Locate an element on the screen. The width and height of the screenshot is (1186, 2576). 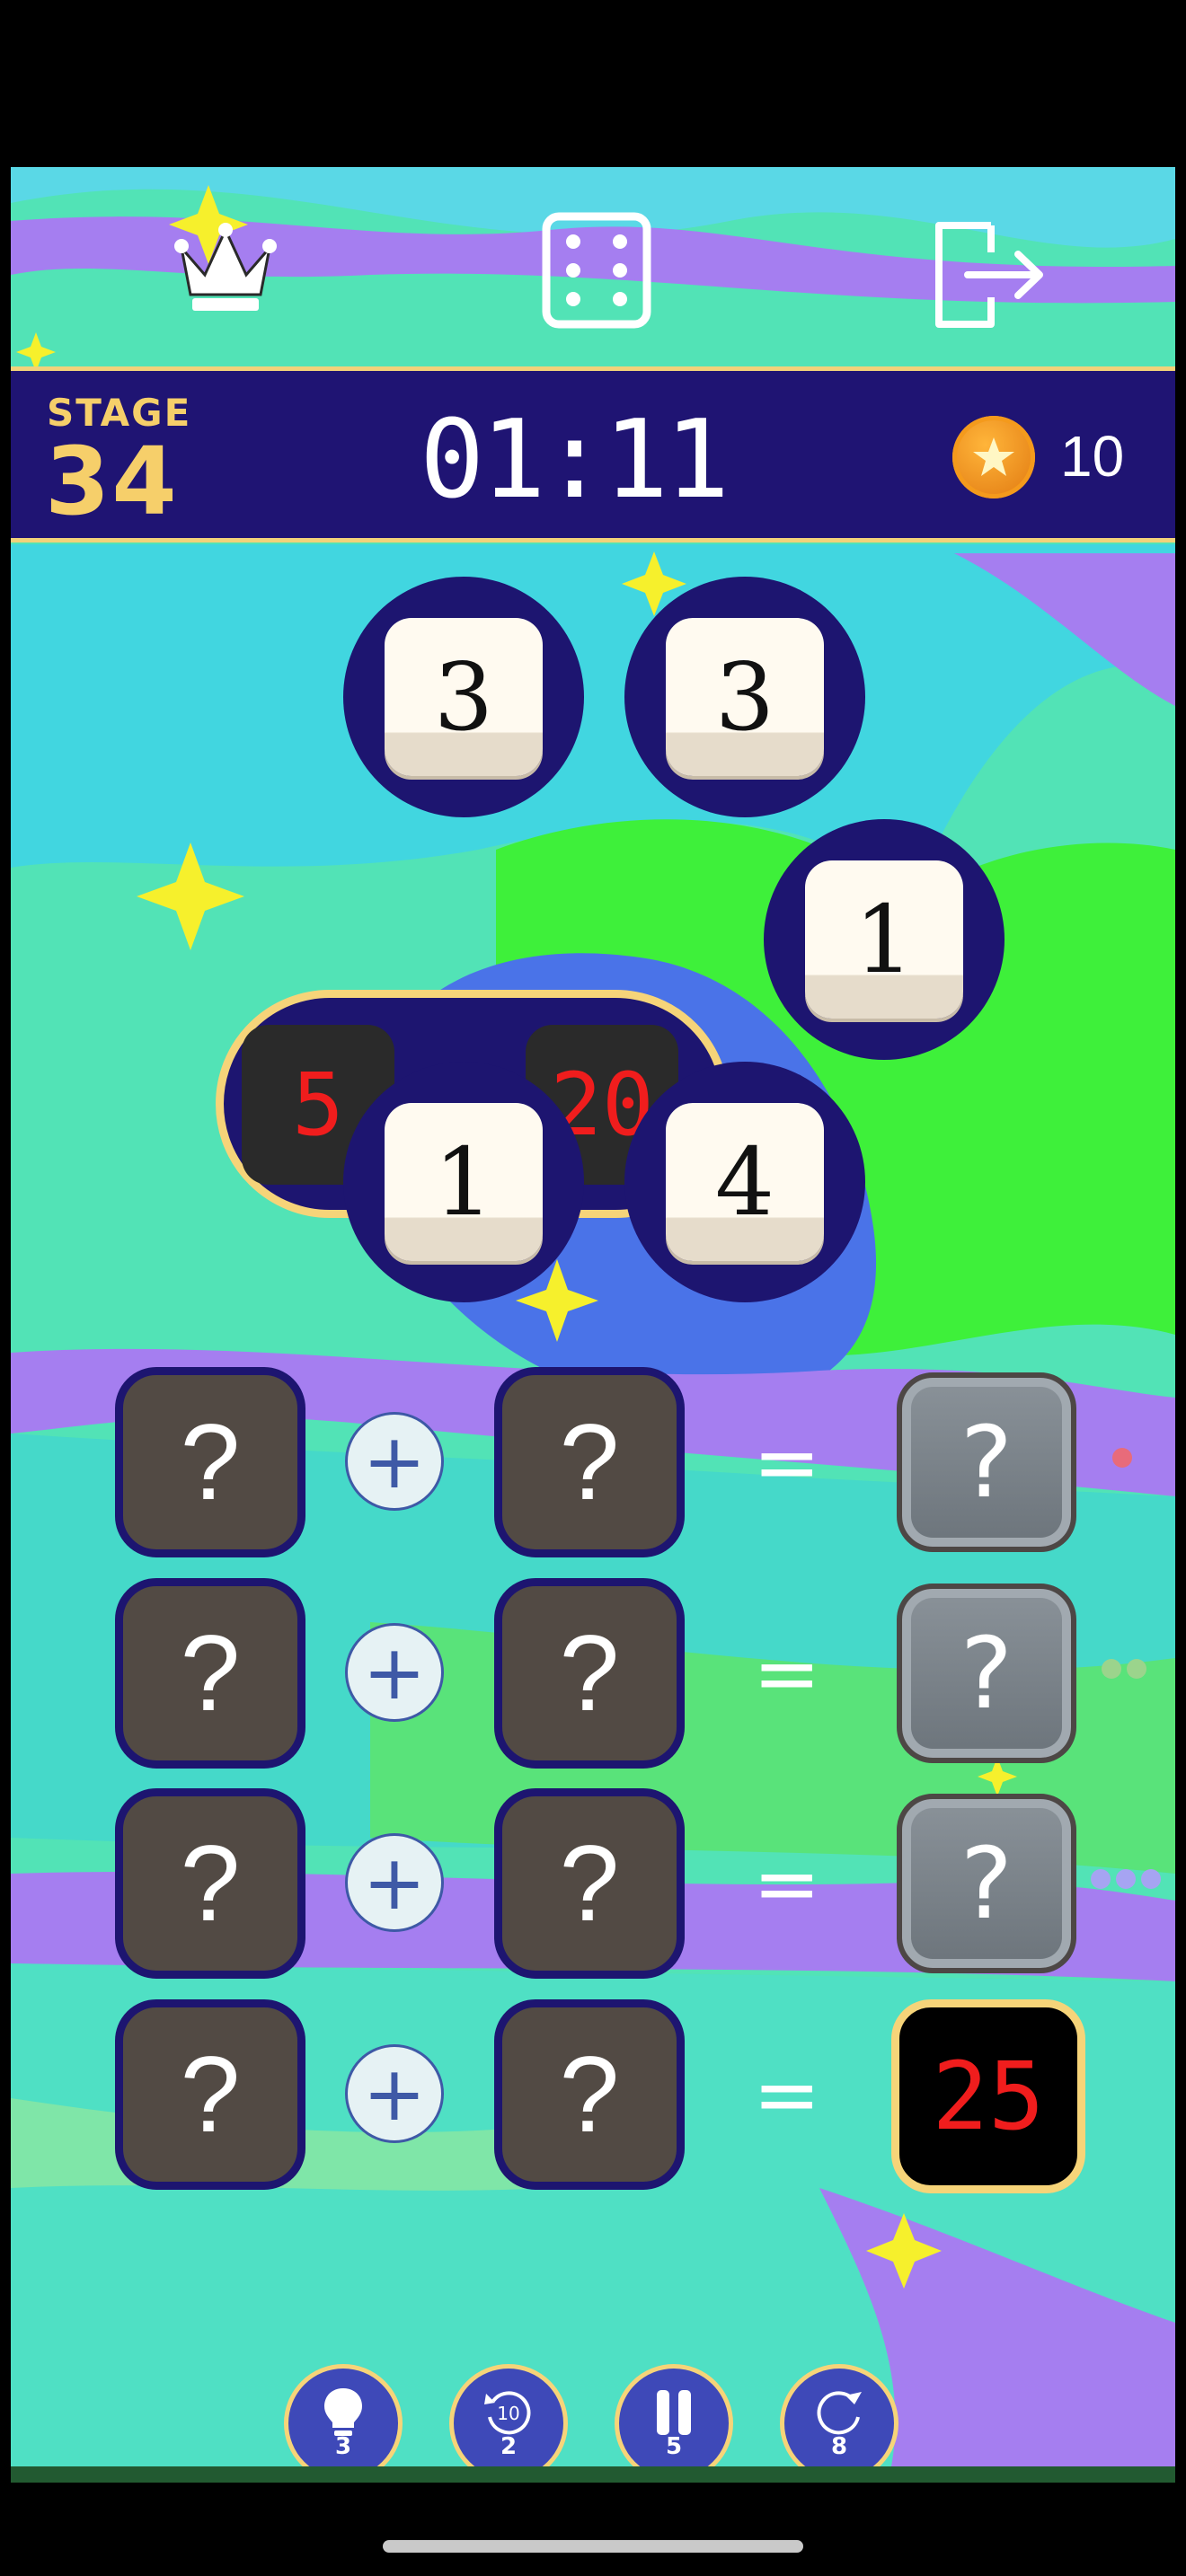
exit-button is located at coordinates (983, 270).